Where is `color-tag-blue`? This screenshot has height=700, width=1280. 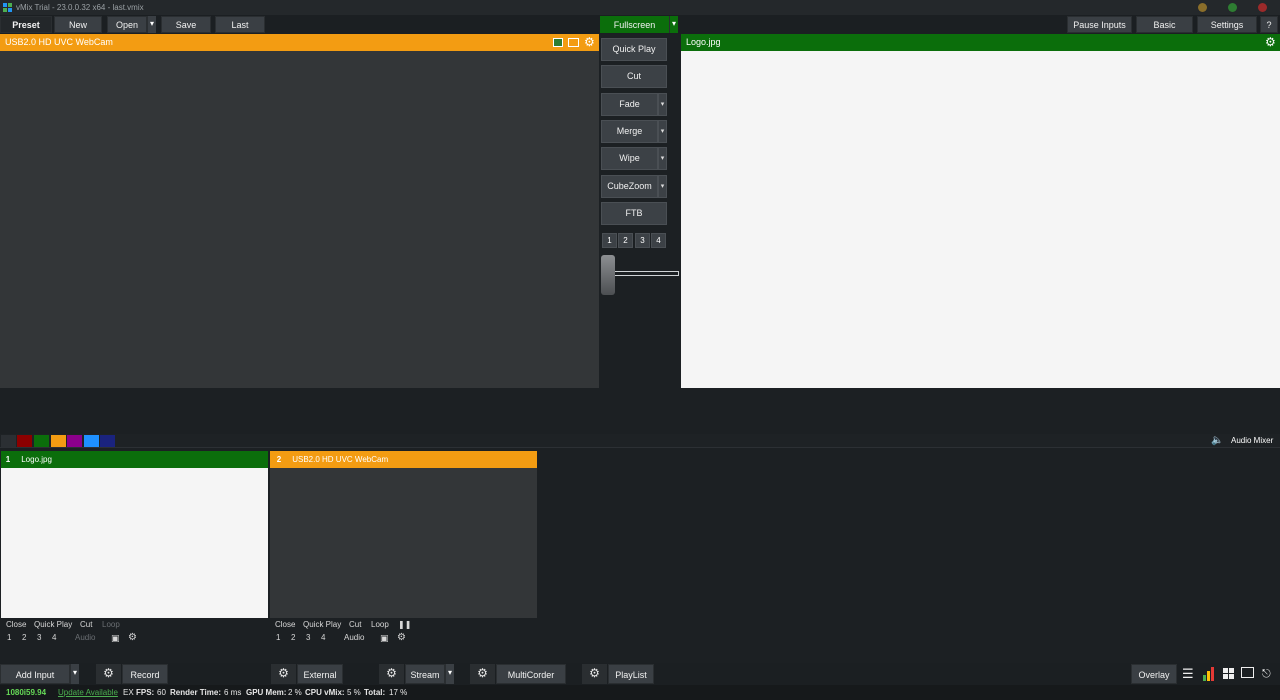
color-tag-blue is located at coordinates (91, 441).